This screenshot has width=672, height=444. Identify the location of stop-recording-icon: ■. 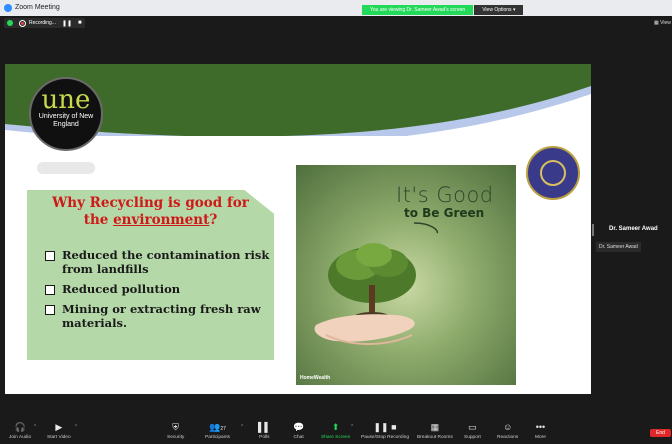
(80, 23).